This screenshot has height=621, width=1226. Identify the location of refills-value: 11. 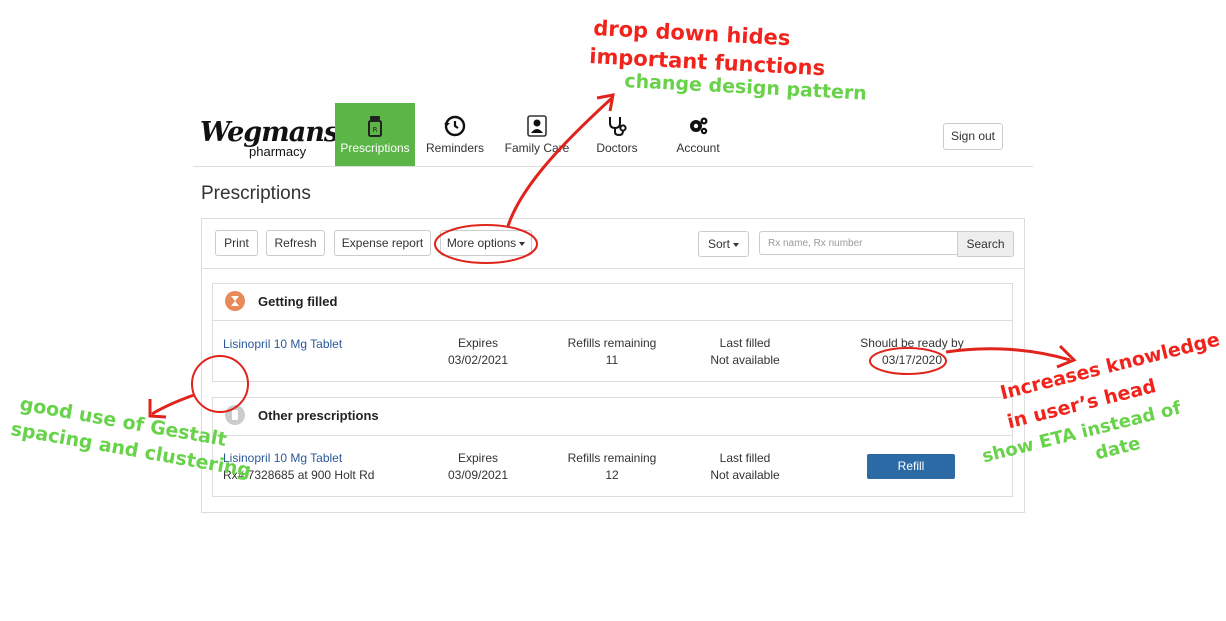
(612, 360).